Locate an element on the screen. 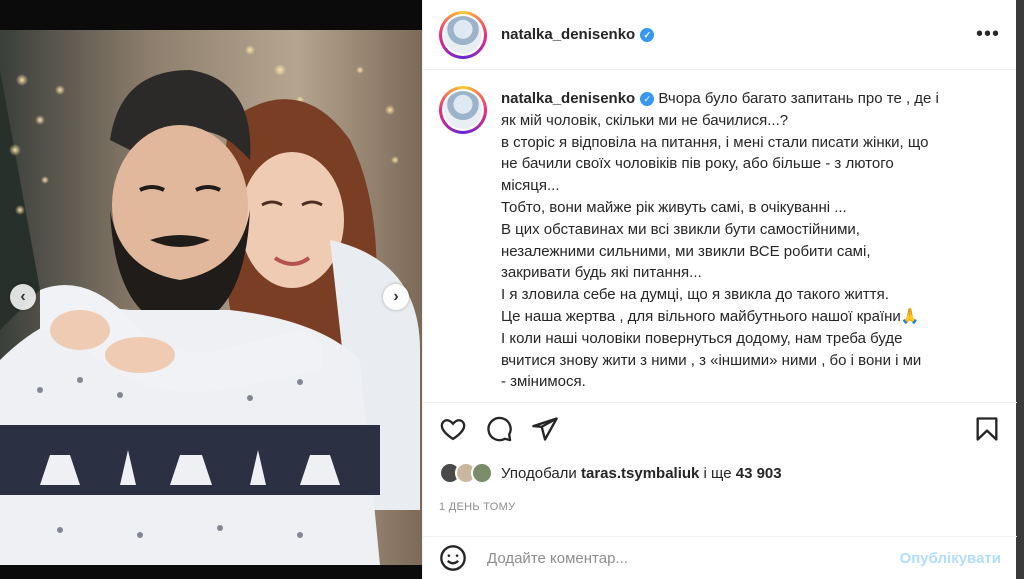 This screenshot has width=1024, height=579. liker-avatar is located at coordinates (482, 473).